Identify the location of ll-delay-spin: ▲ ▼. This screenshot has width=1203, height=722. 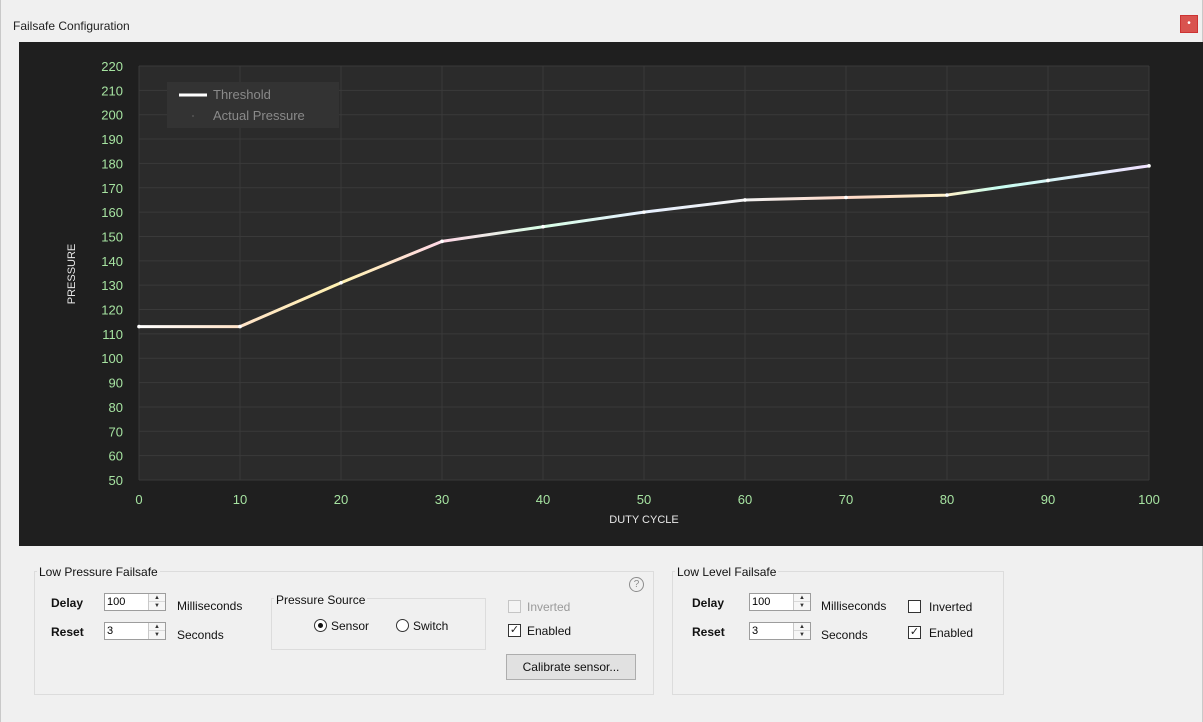
(801, 602).